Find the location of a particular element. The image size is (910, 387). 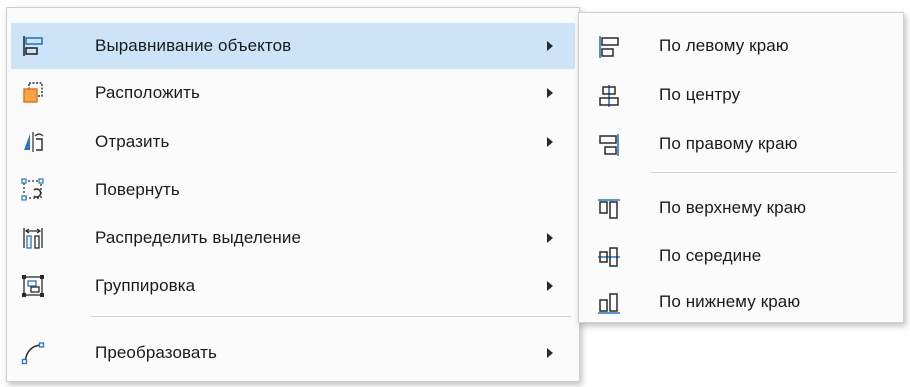

submenu-item-align-middle: По середине is located at coordinates (741, 257).